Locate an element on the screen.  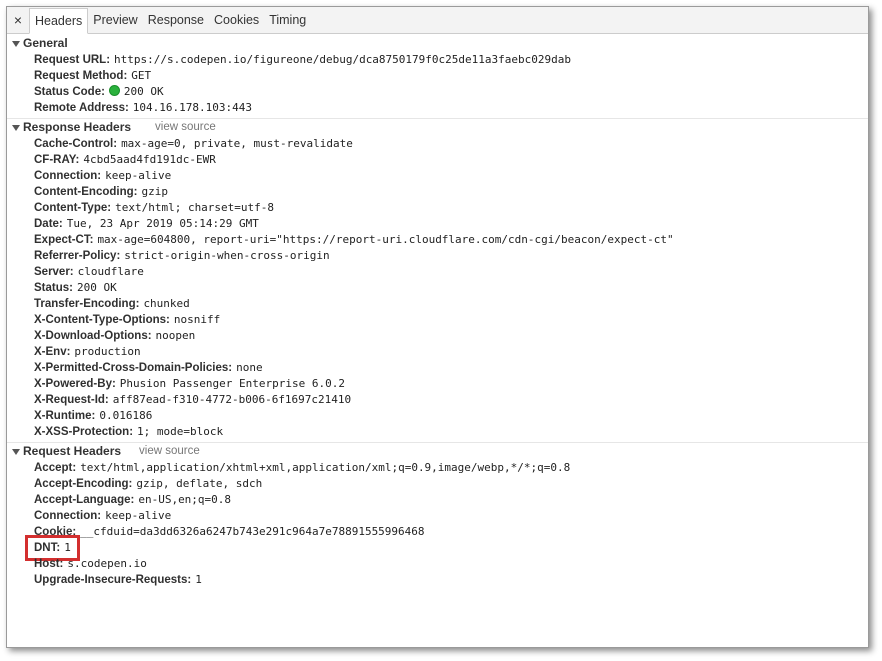
header-row: DNT: 1 is located at coordinates (437, 548).